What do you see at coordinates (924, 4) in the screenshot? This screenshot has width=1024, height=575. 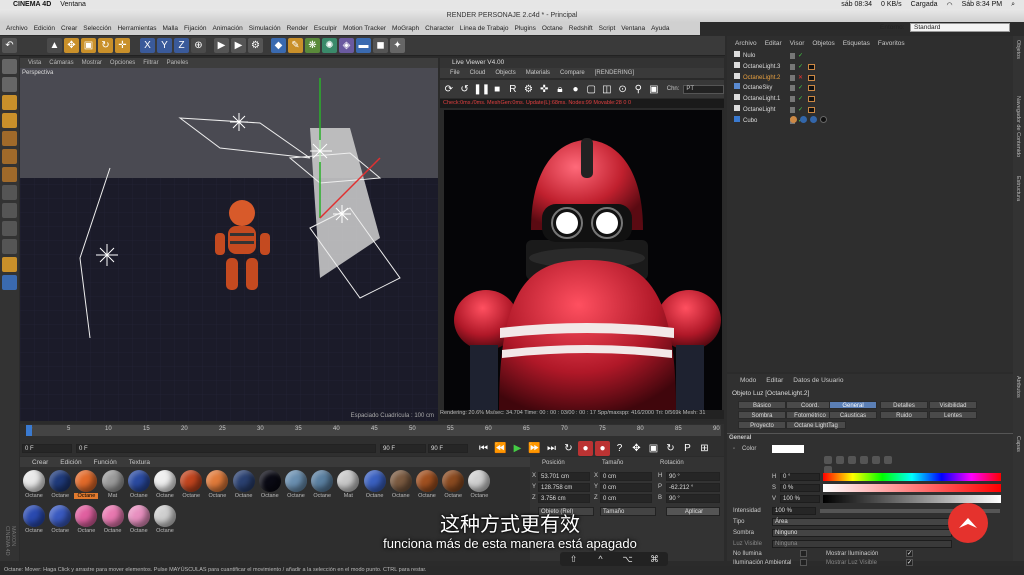 I see `battery-status: Cargada` at bounding box center [924, 4].